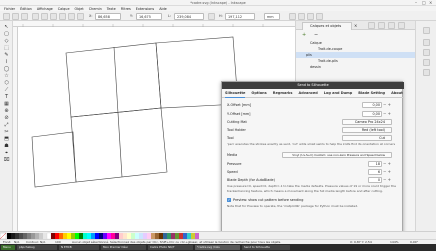 The image size is (436, 251). Describe the element at coordinates (367, 122) in the screenshot. I see `cutting-mat-select: Cameo Pro 24x24` at that location.